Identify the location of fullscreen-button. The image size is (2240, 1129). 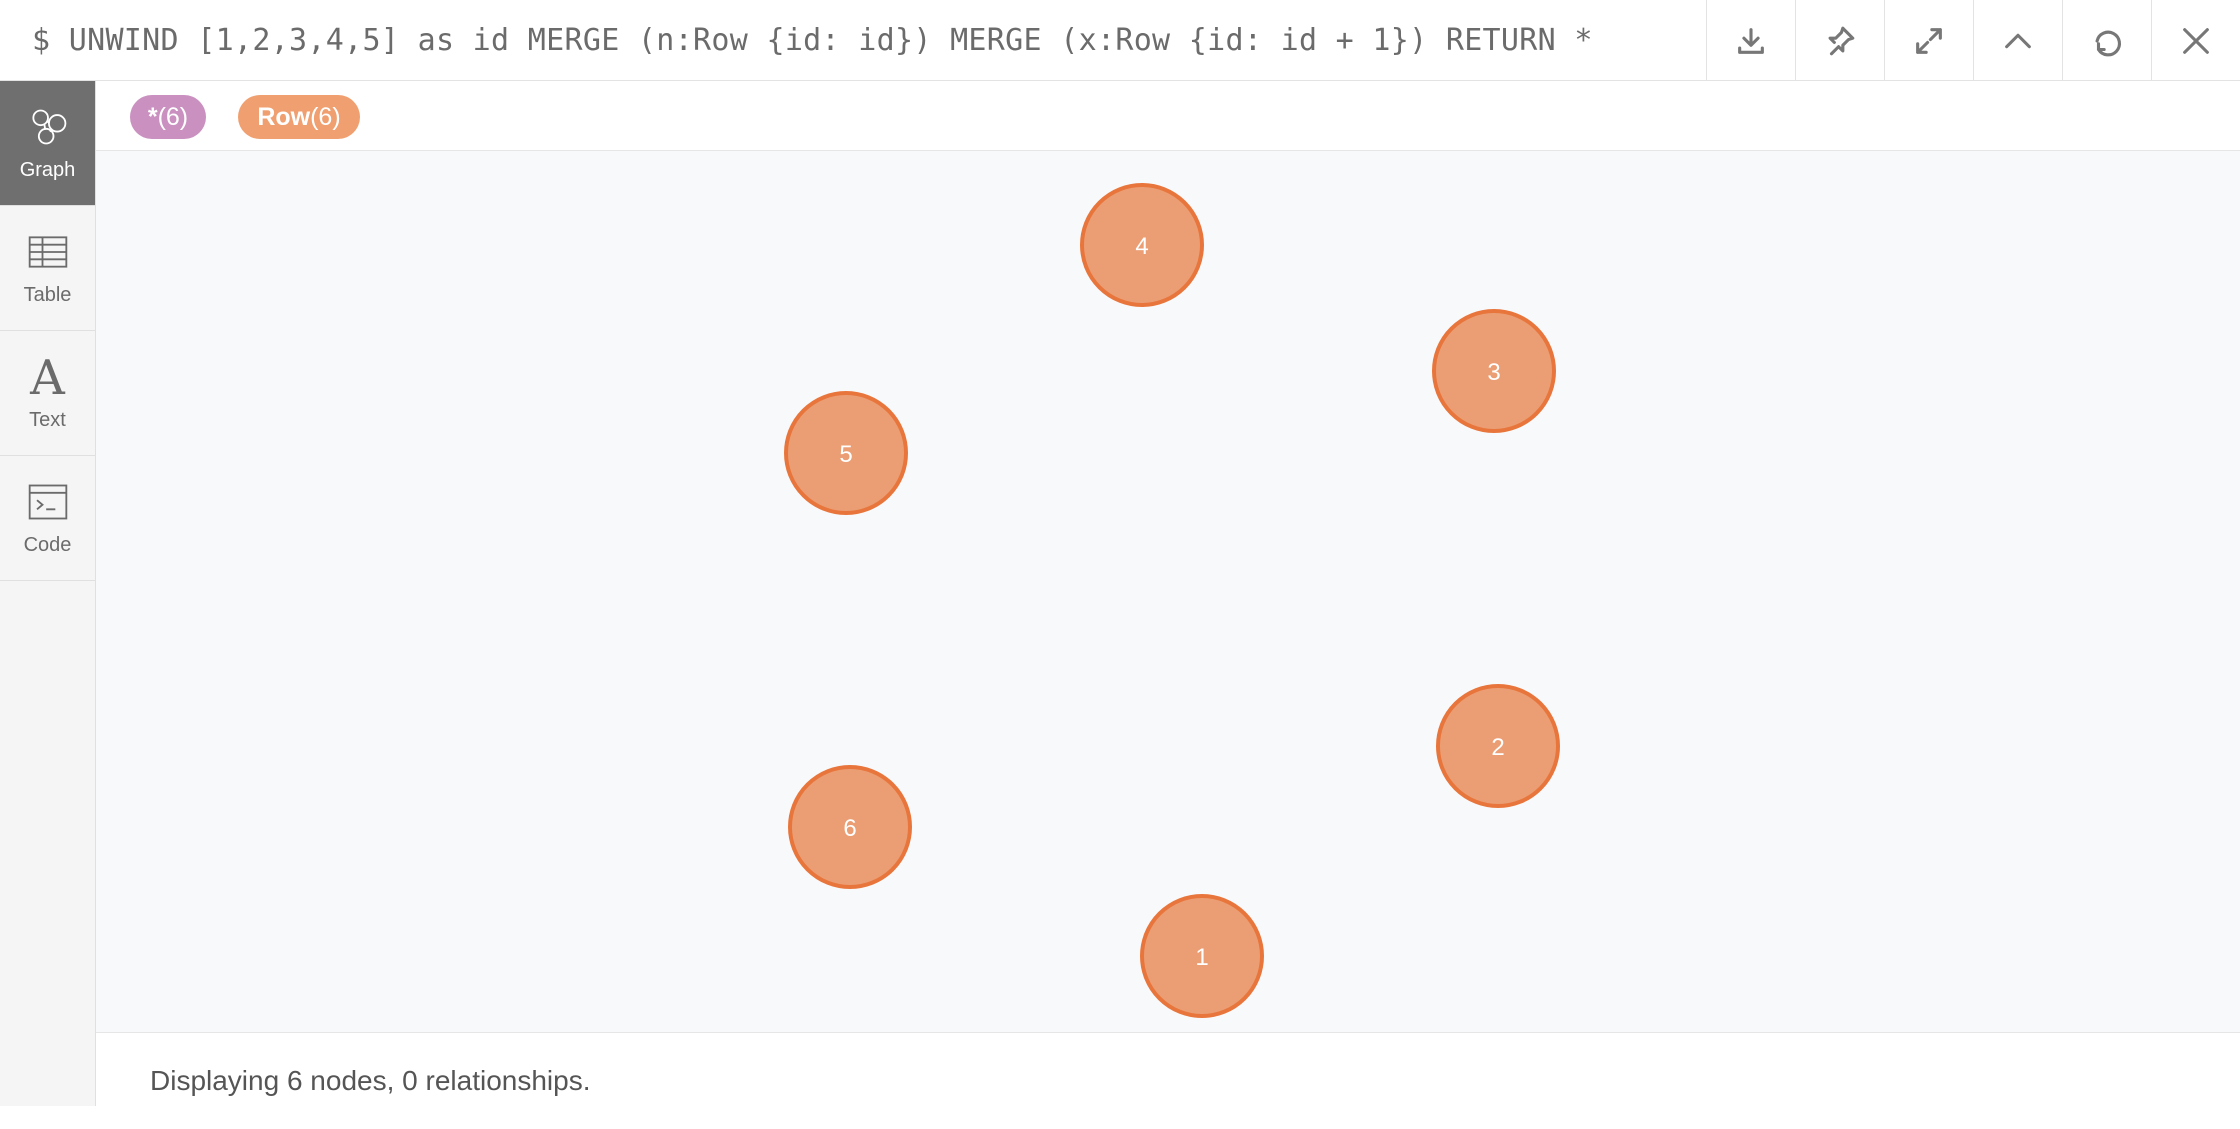
(1928, 40).